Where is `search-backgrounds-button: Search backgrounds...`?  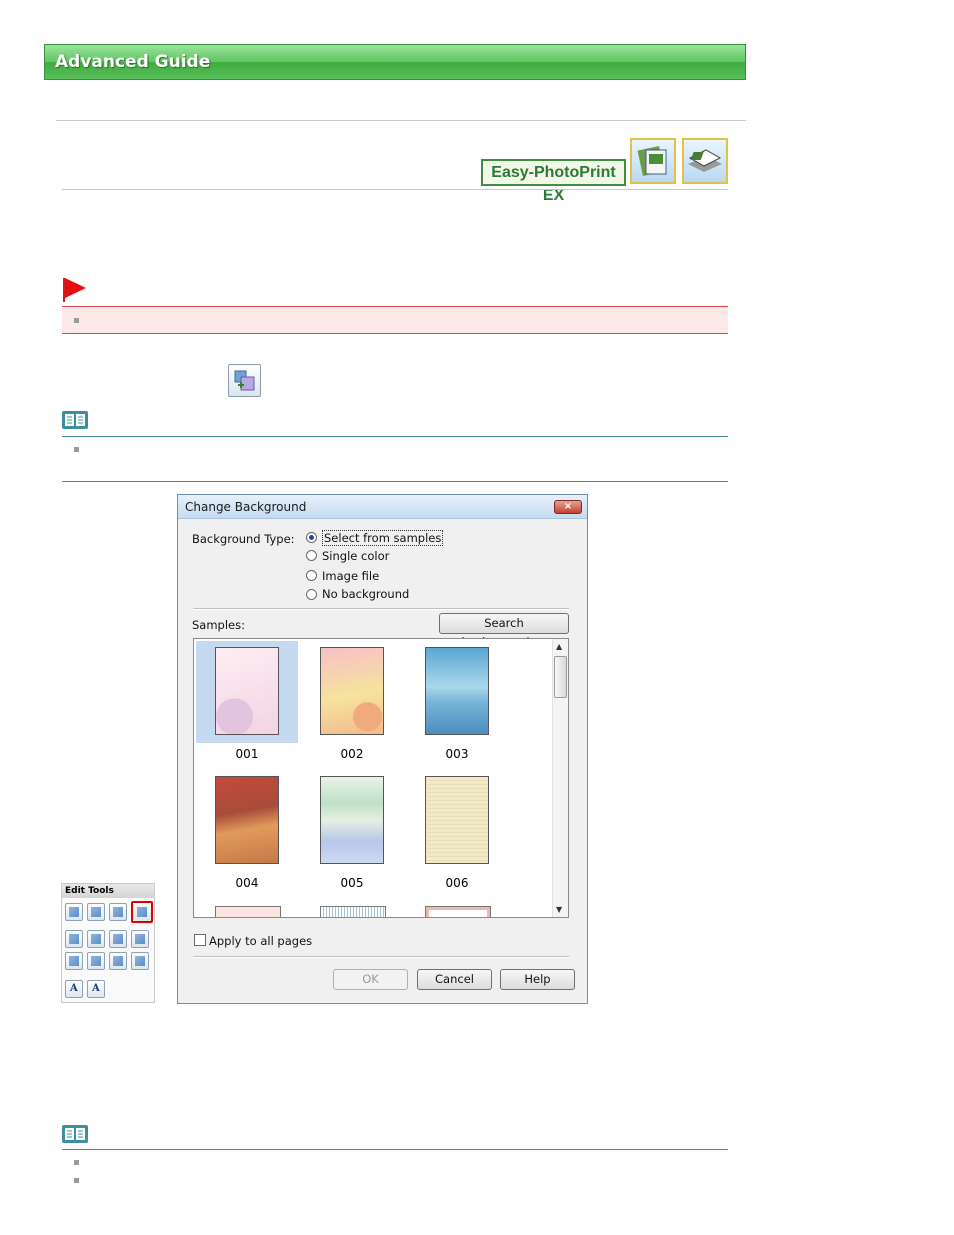
search-backgrounds-button: Search backgrounds... is located at coordinates (504, 631).